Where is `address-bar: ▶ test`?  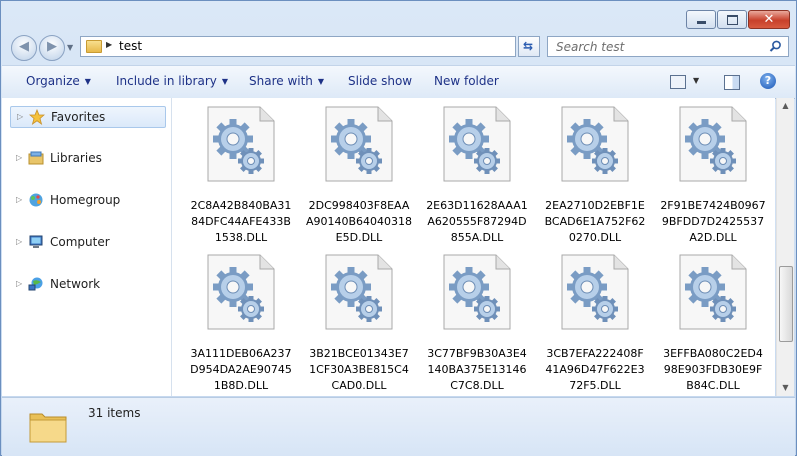
address-bar: ▶ test is located at coordinates (298, 46).